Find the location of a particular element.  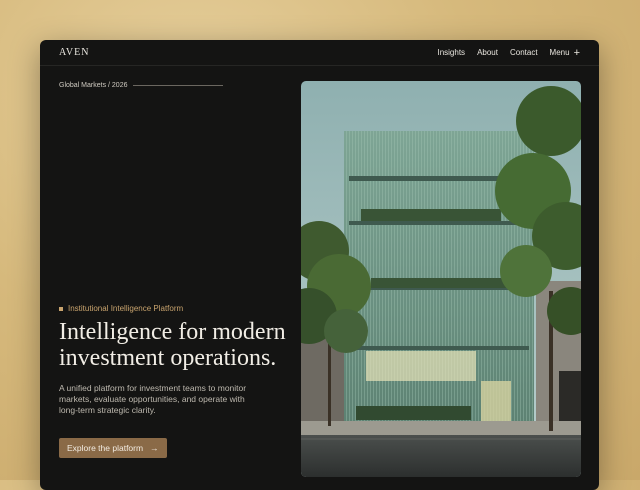

eyebrow: Global Markets / 2026 is located at coordinates (141, 85).